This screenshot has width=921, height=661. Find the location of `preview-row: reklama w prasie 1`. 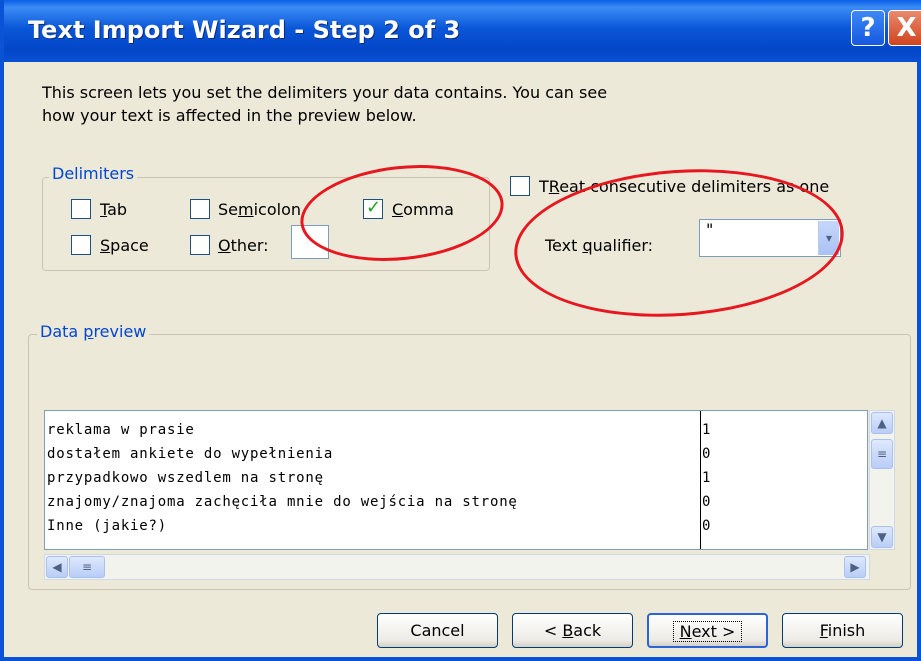

preview-row: reklama w prasie 1 is located at coordinates (456, 431).